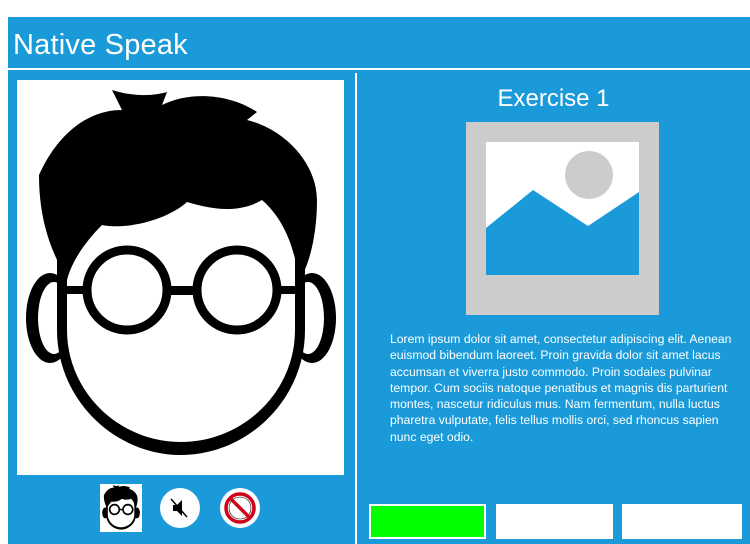  I want to click on image-placeholder, so click(562, 218).